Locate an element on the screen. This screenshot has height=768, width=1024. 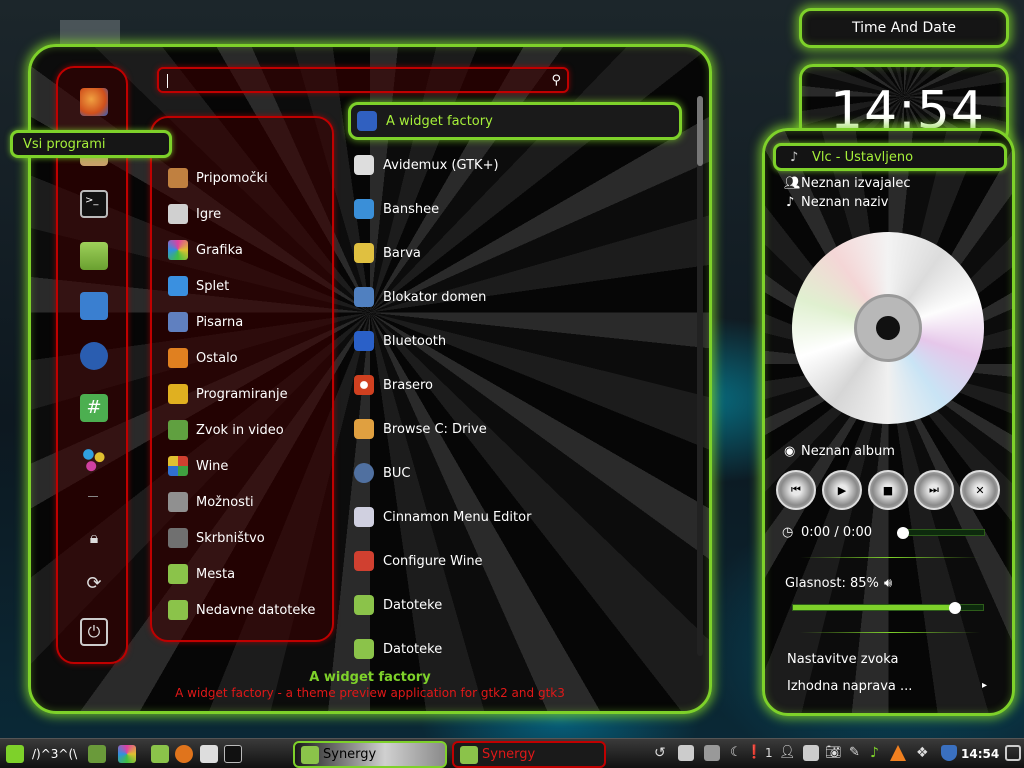
app-item: Brasero is located at coordinates (393, 385).